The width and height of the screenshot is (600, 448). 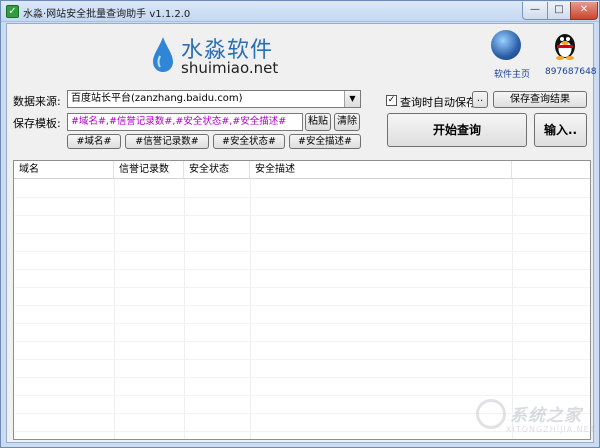 I want to click on source-selected-value: 百度站长平台(zanzhang.baidu.com), so click(x=157, y=98).